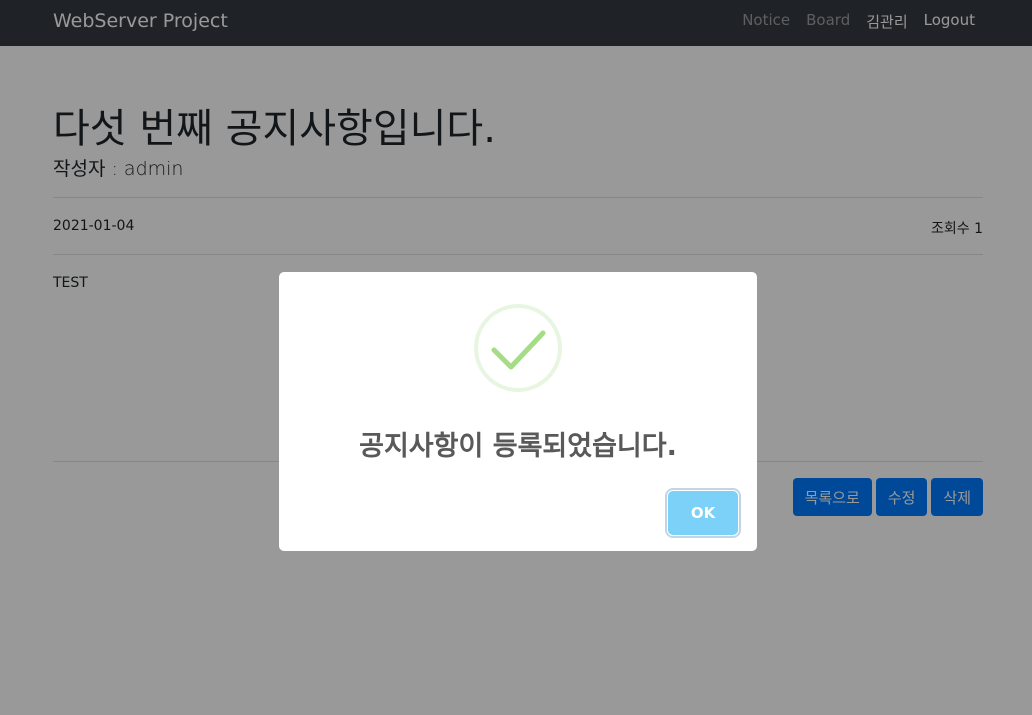  I want to click on ok-button: OK, so click(703, 513).